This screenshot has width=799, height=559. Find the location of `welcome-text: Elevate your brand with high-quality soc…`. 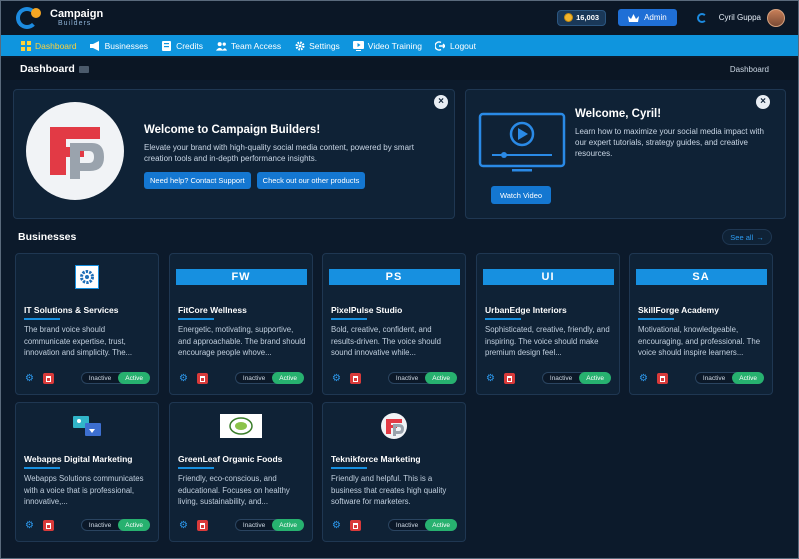

welcome-text: Elevate your brand with high-quality soc… is located at coordinates (279, 153).